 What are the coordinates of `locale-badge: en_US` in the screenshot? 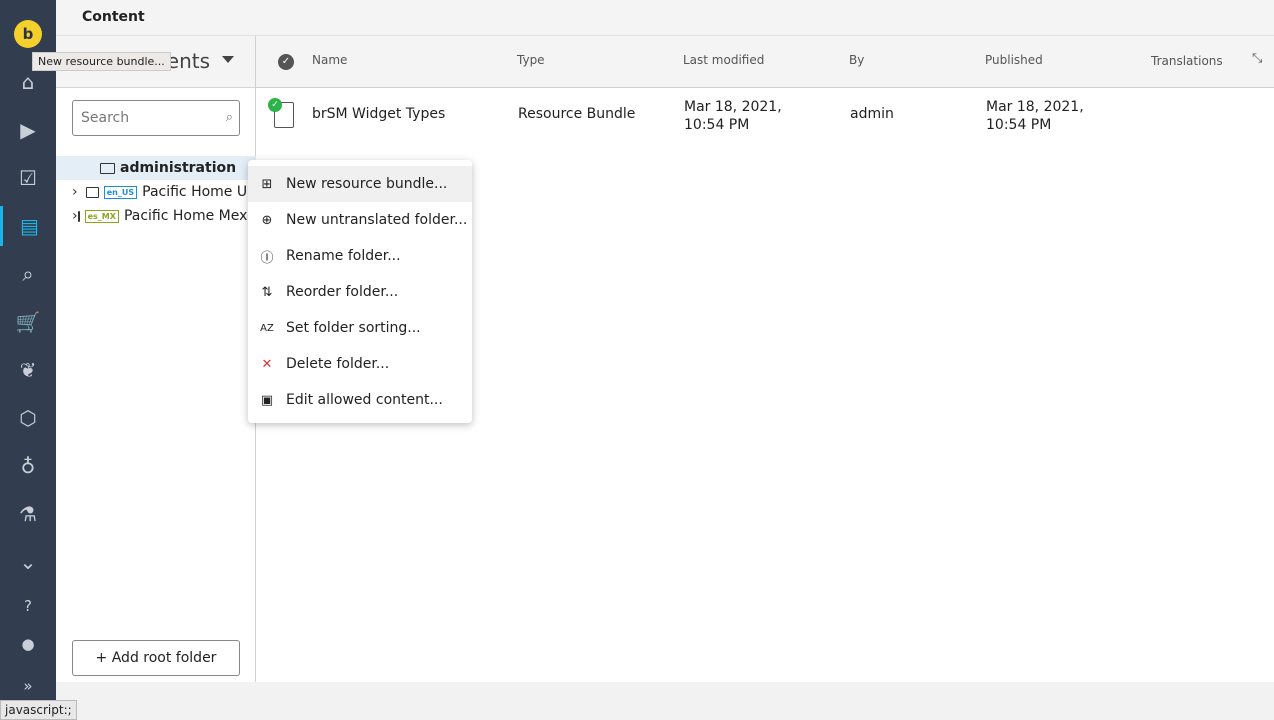 It's located at (120, 192).